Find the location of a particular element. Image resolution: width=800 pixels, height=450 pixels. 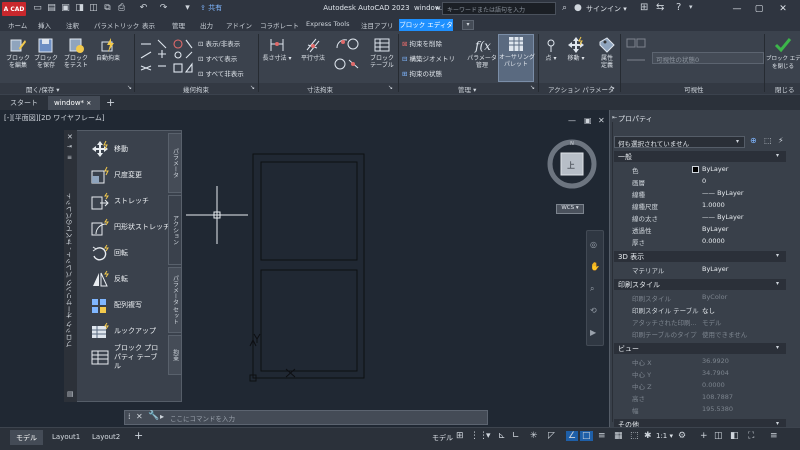

tab-annotate: 注釈 is located at coordinates (72, 25).